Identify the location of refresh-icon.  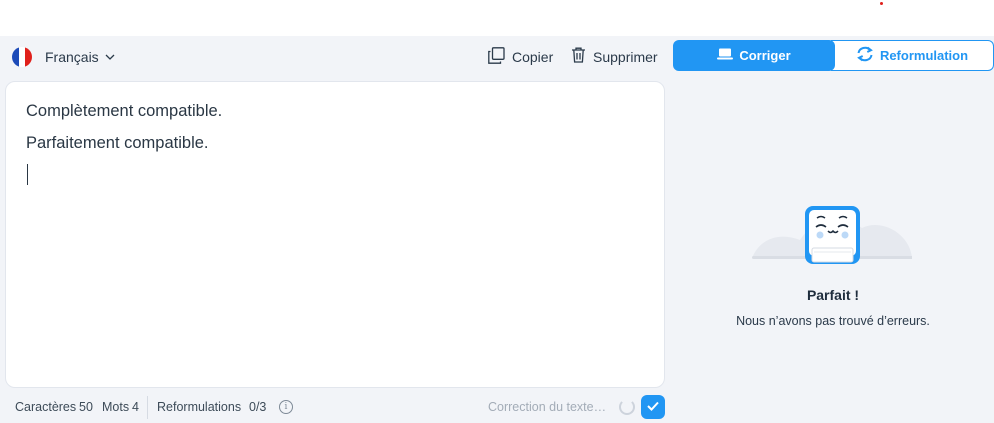
(865, 55).